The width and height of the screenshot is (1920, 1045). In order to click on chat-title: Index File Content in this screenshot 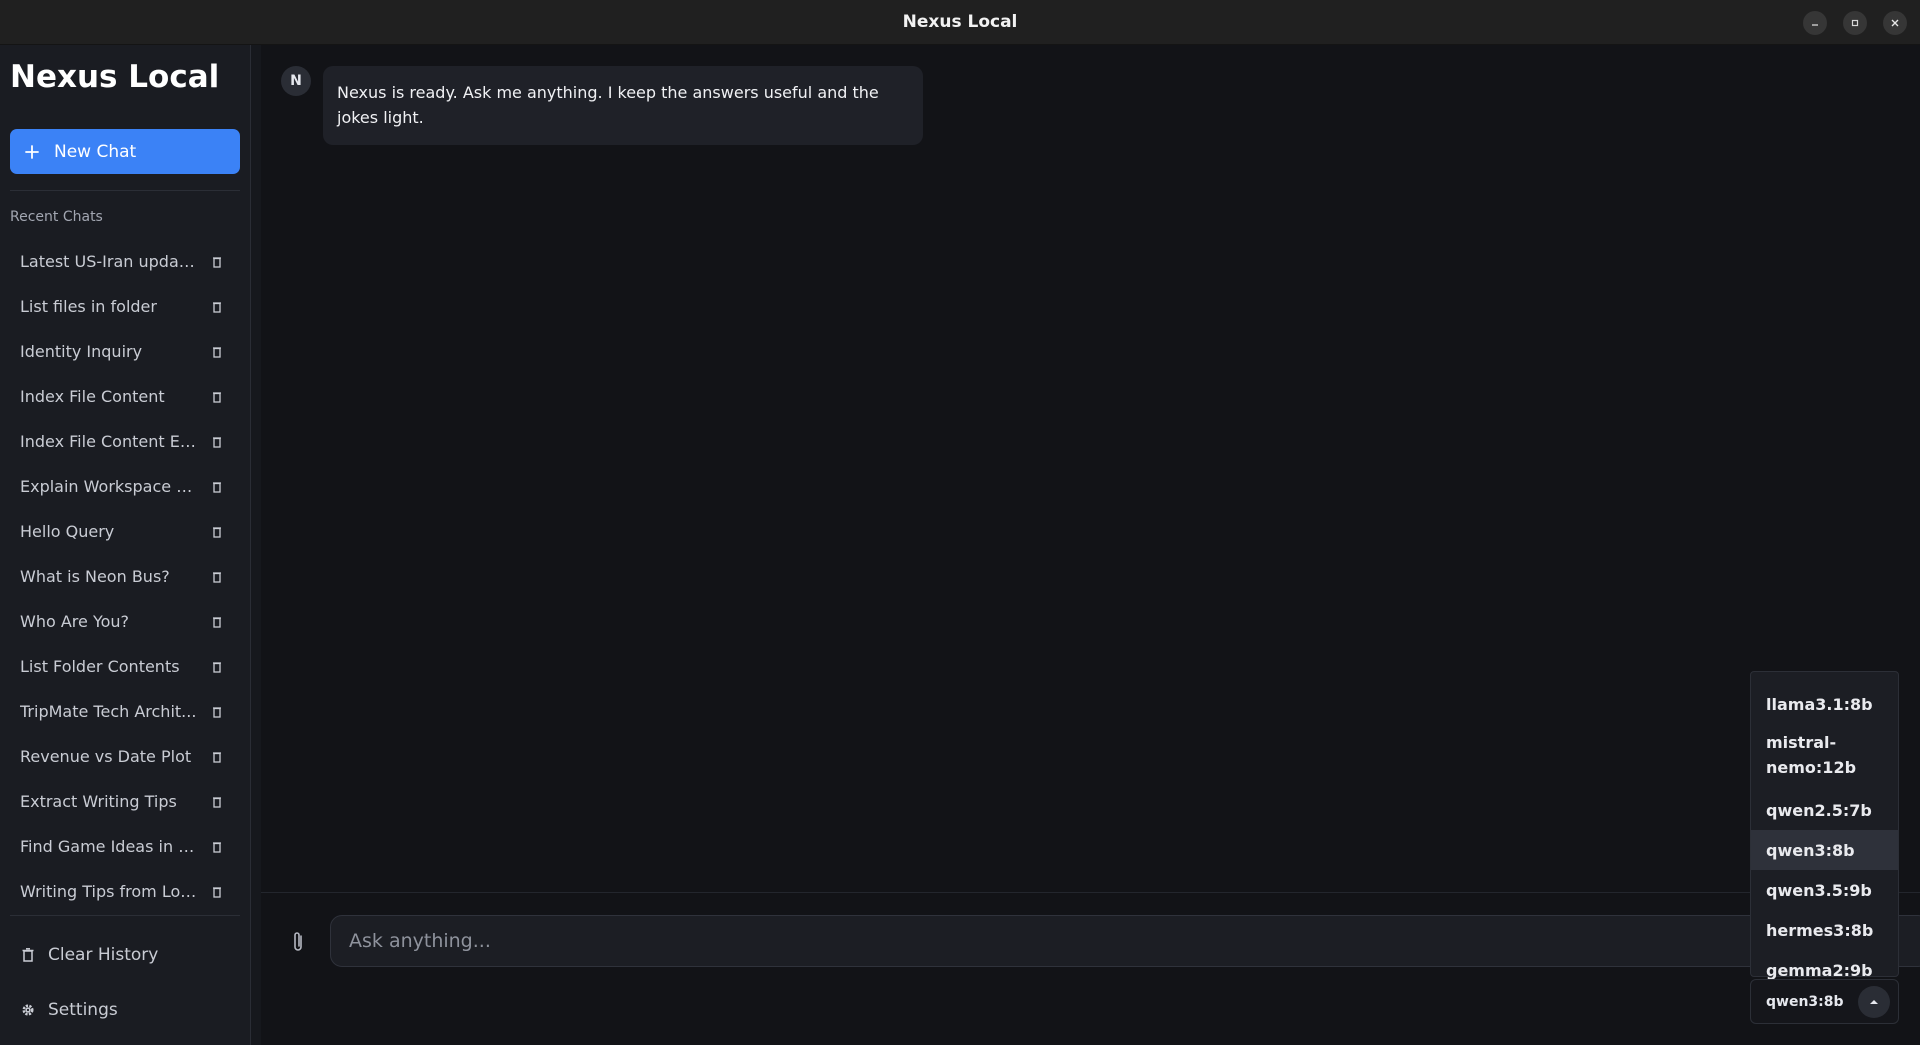, I will do `click(92, 396)`.